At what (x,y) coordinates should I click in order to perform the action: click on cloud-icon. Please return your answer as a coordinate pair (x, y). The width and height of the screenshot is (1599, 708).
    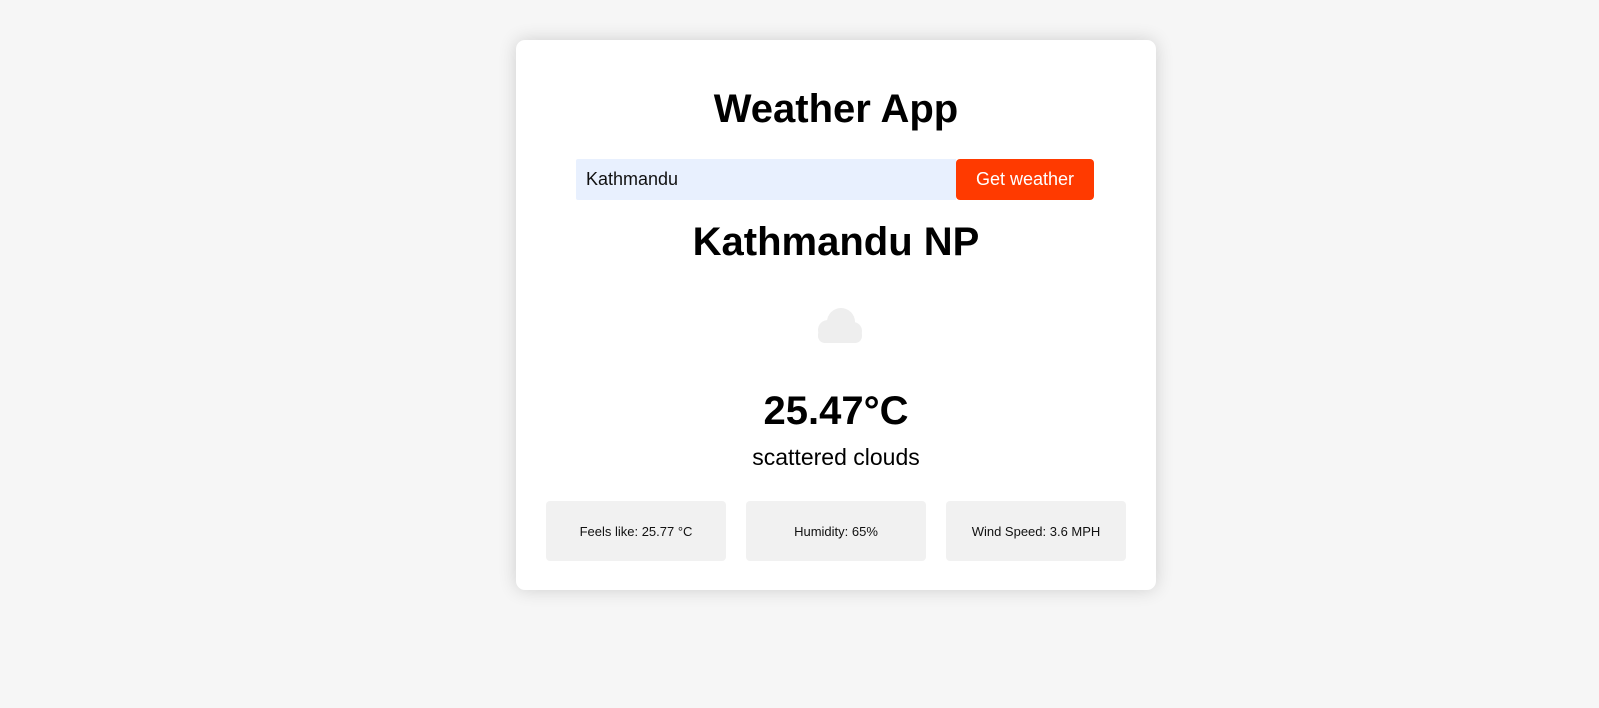
    Looking at the image, I should click on (836, 325).